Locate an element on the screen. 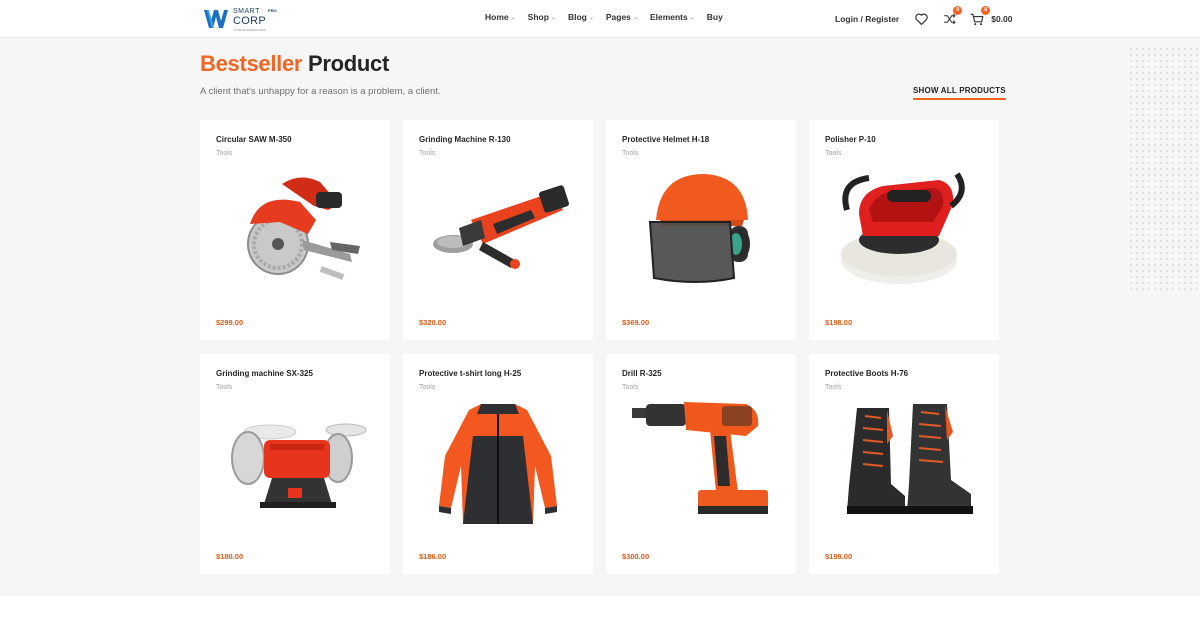 The width and height of the screenshot is (1200, 630). product-card: Grinding Machine R-130 Tools $320.00 is located at coordinates (498, 230).